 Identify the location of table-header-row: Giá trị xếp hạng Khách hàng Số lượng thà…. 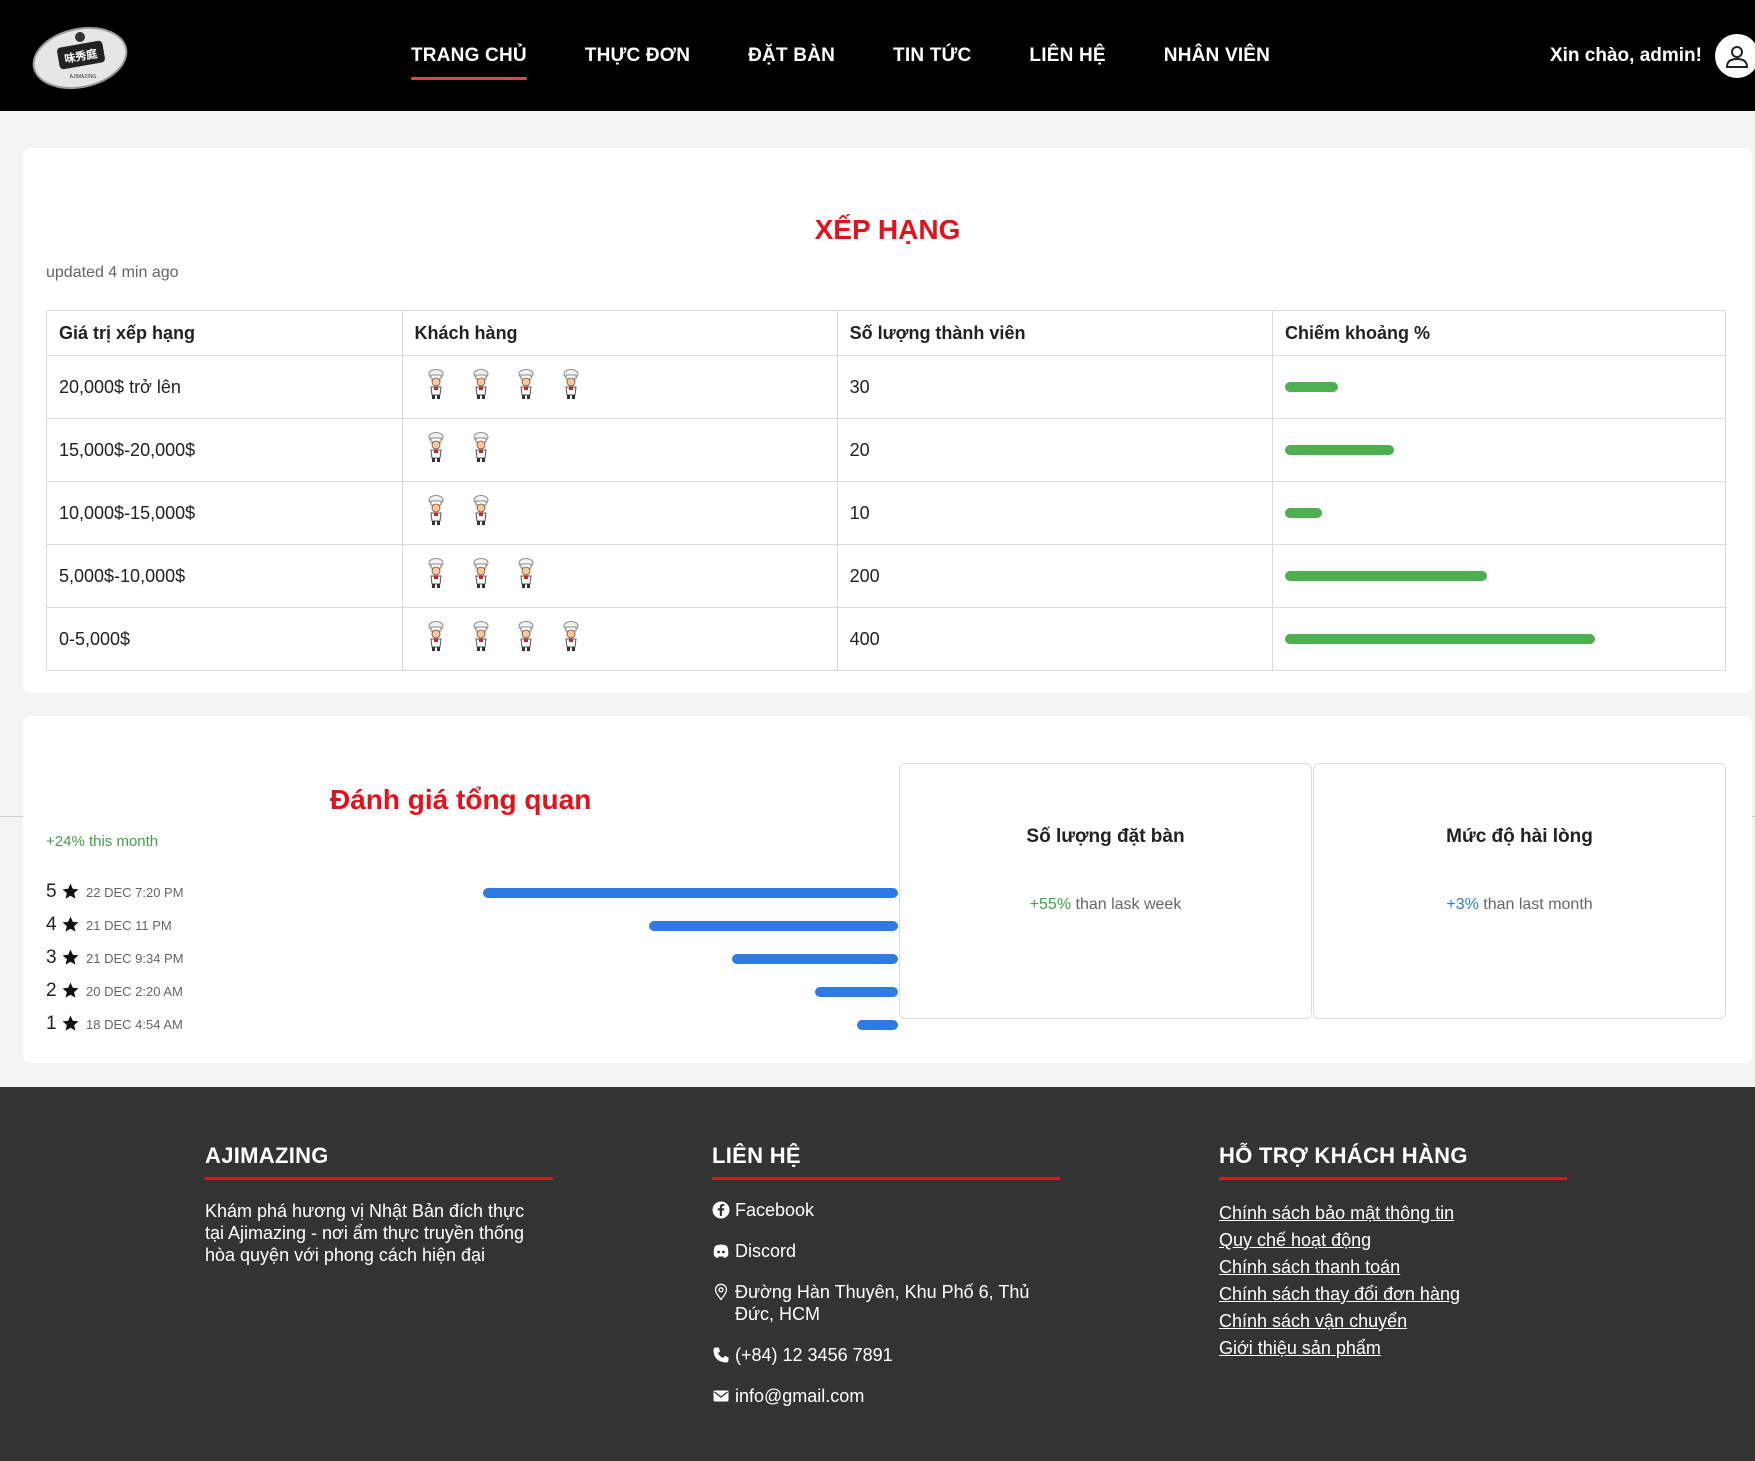
(886, 333).